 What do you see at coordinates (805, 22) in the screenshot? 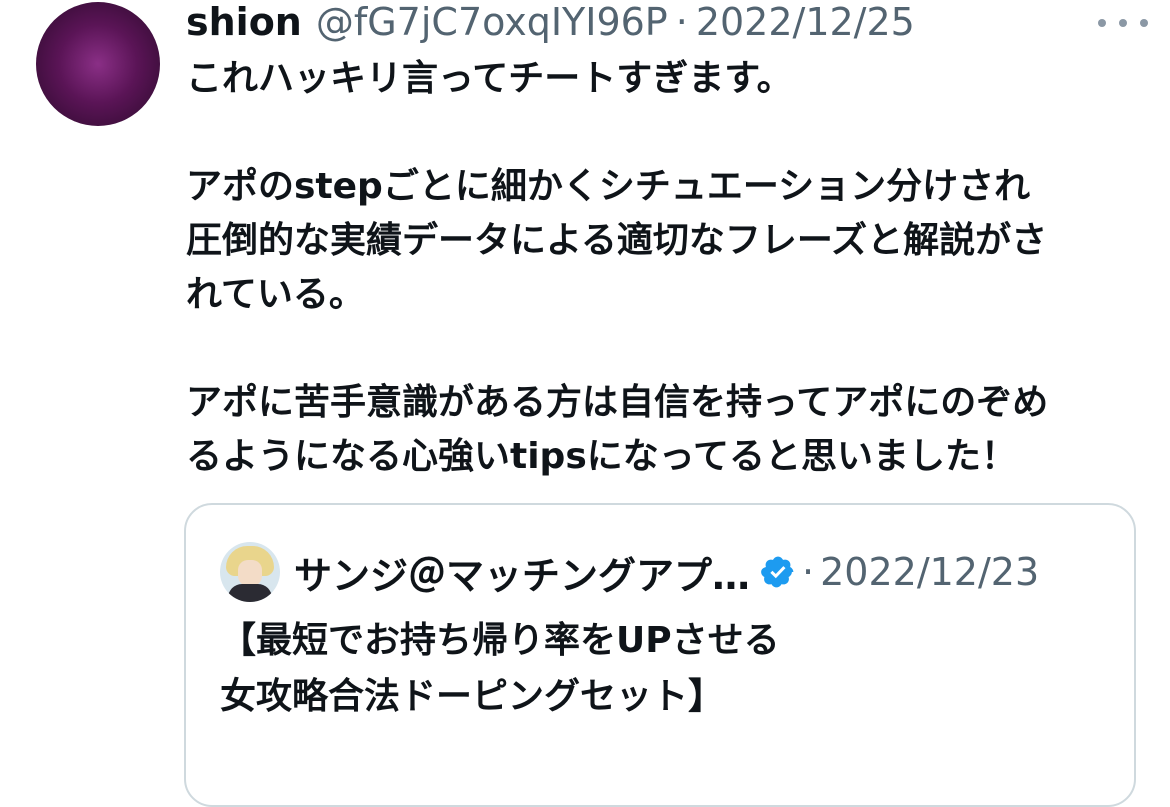
I see `tweet-date: 2022/12/25` at bounding box center [805, 22].